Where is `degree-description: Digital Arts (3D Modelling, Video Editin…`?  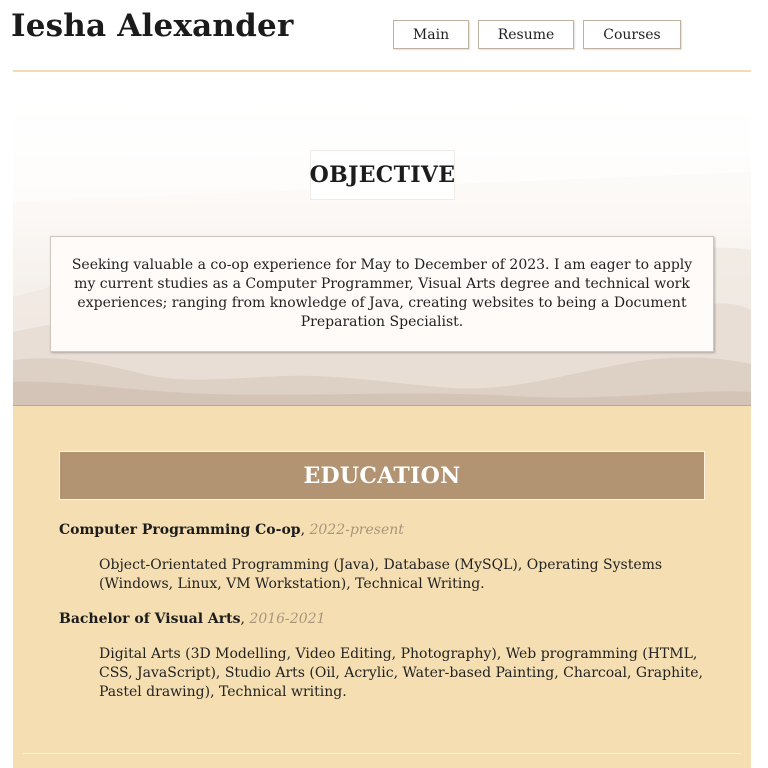 degree-description: Digital Arts (3D Modelling, Video Editin… is located at coordinates (401, 673).